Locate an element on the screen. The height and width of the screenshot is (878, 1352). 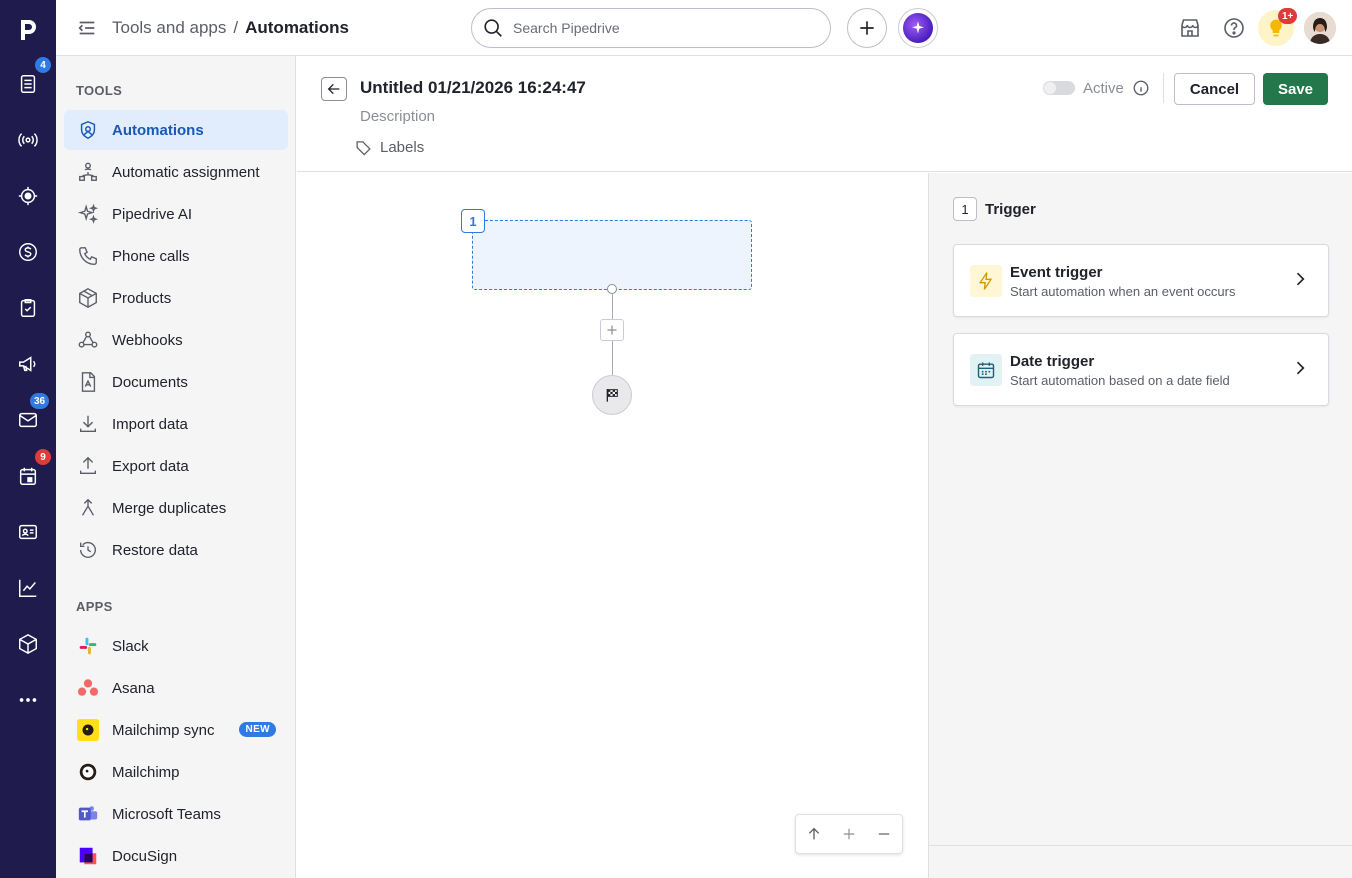
marketplace-icon is located at coordinates (1190, 28).